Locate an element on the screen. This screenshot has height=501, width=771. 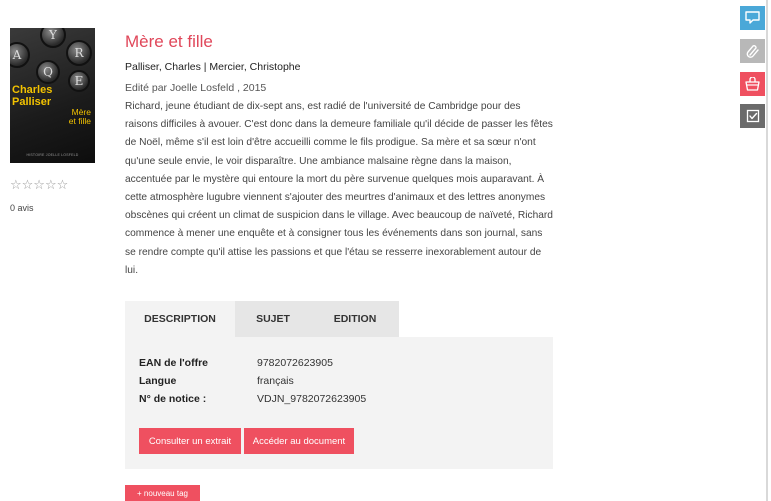
sidebar-select-button is located at coordinates (752, 116).